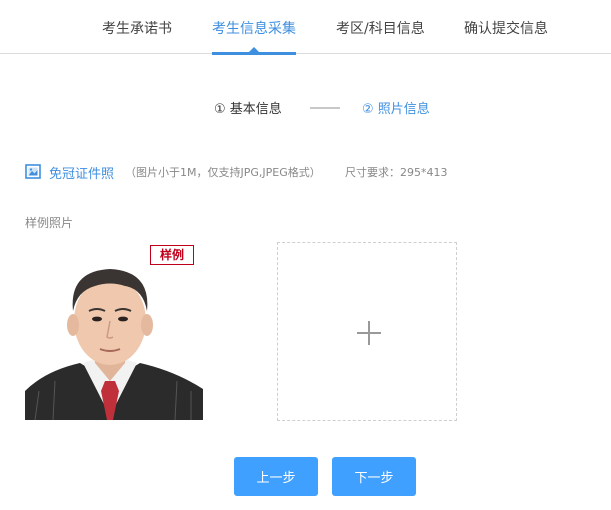 This screenshot has height=510, width=611. Describe the element at coordinates (380, 29) in the screenshot. I see `tab-label: 考区/科目信息` at that location.